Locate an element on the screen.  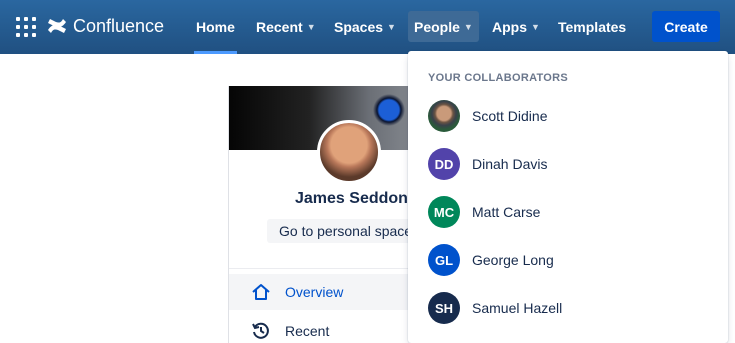
collaborator-avatar: GL is located at coordinates (444, 260).